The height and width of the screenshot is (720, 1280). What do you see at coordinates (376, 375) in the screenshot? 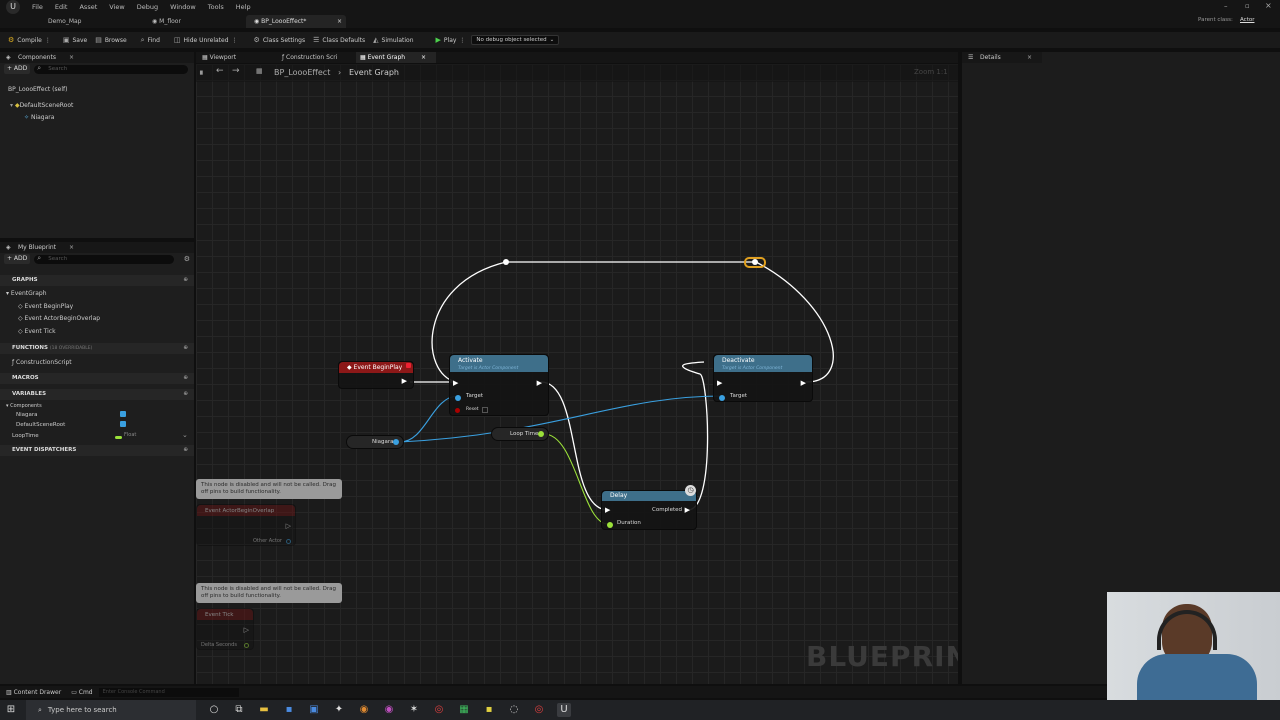
I see `node-event-beginplay: ◆ Event BeginPlay ▶` at bounding box center [376, 375].